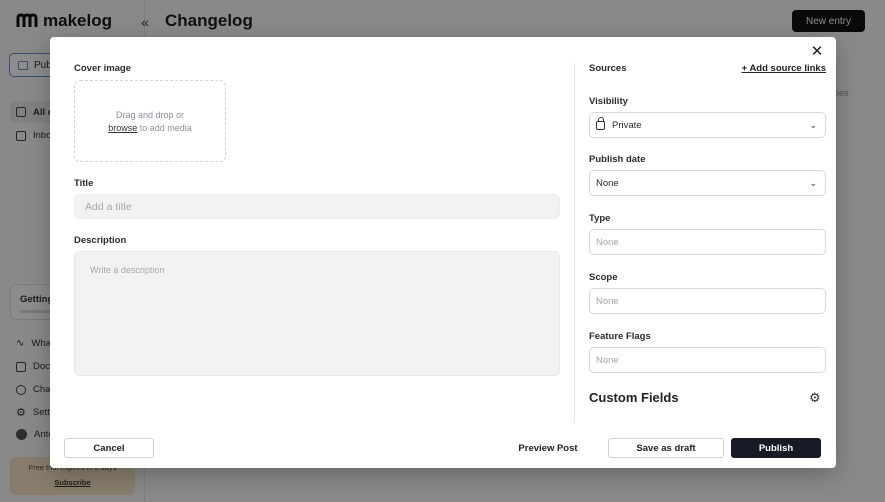 This screenshot has width=885, height=502. What do you see at coordinates (707, 183) in the screenshot?
I see `publish-date-select: None ⌄` at bounding box center [707, 183].